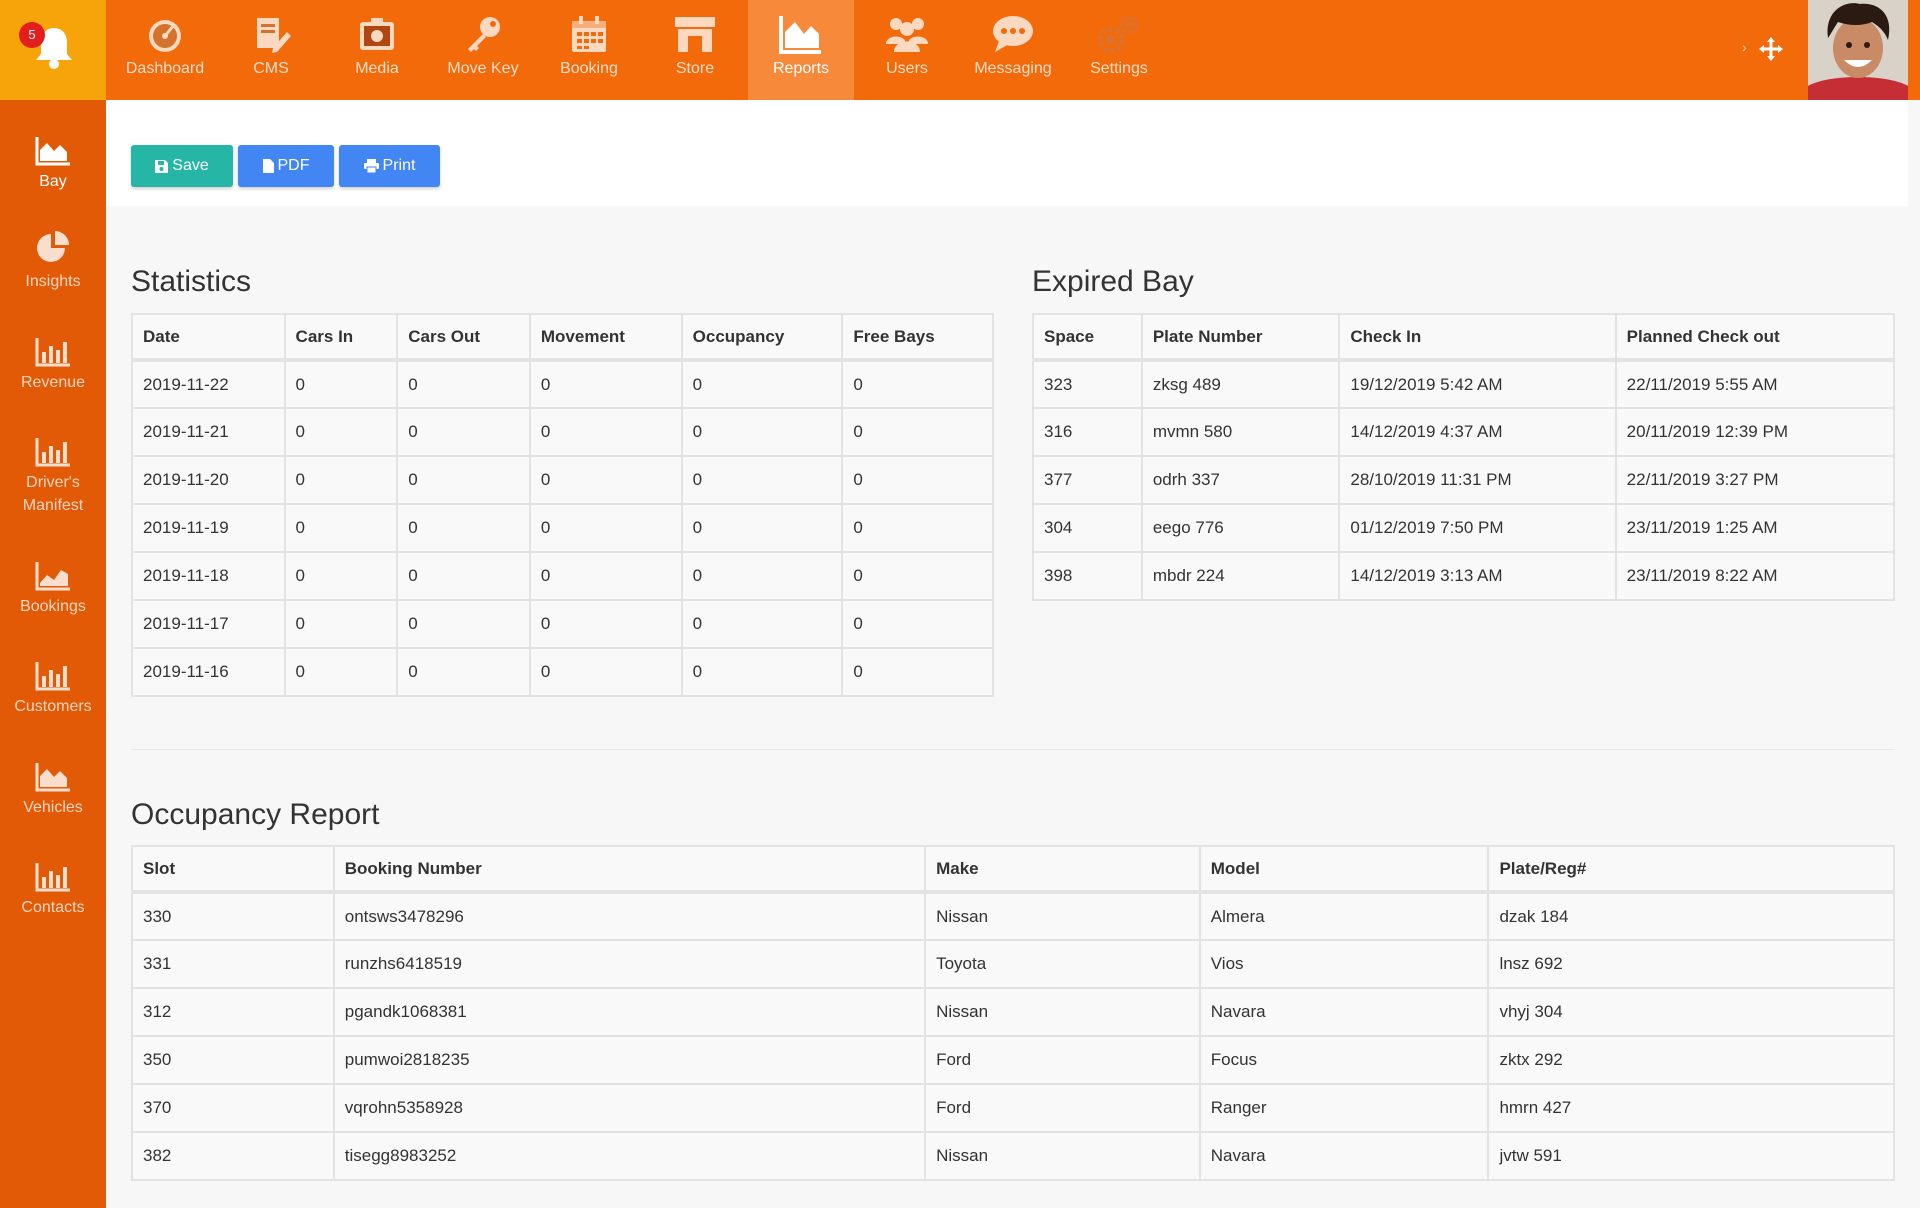 Image resolution: width=1920 pixels, height=1208 pixels. I want to click on chat-bubble-icon, so click(1013, 34).